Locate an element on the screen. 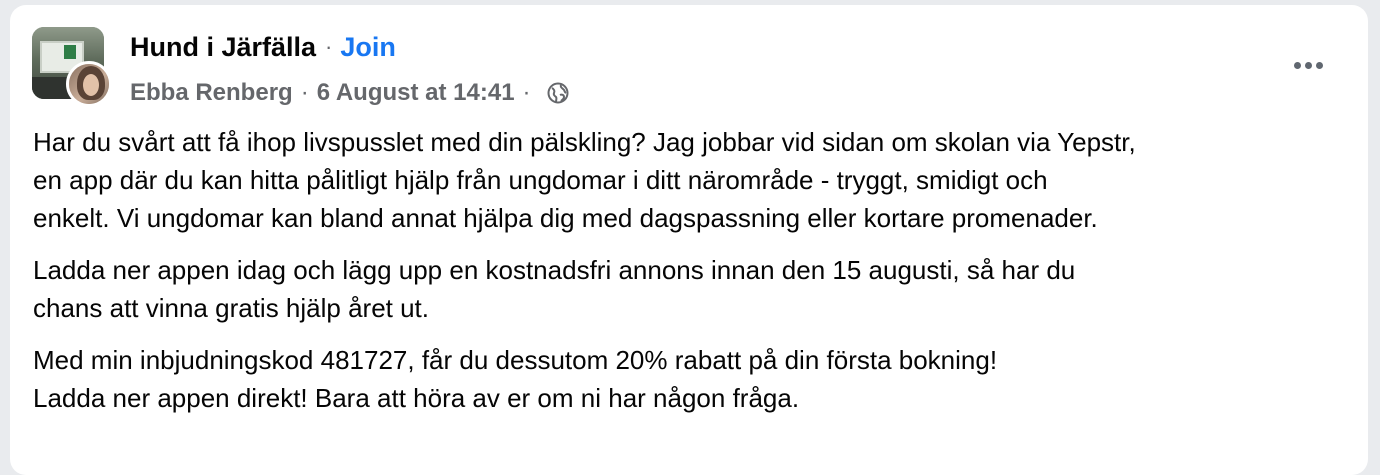 The image size is (1380, 475). globe-icon is located at coordinates (558, 93).